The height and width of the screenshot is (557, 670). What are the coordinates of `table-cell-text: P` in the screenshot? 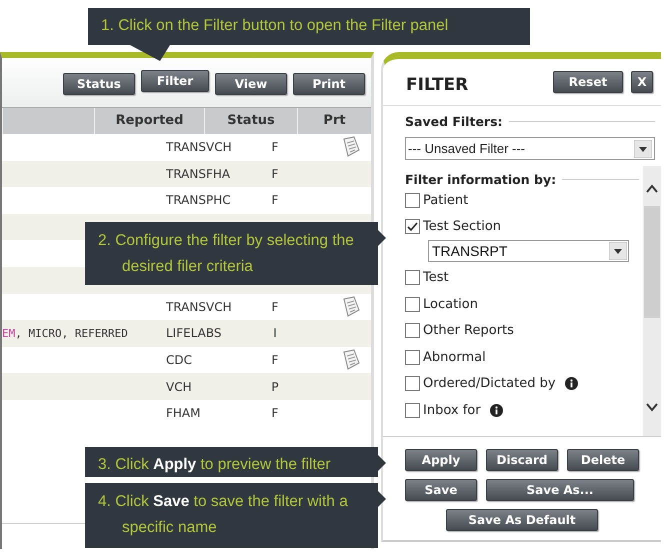 It's located at (275, 387).